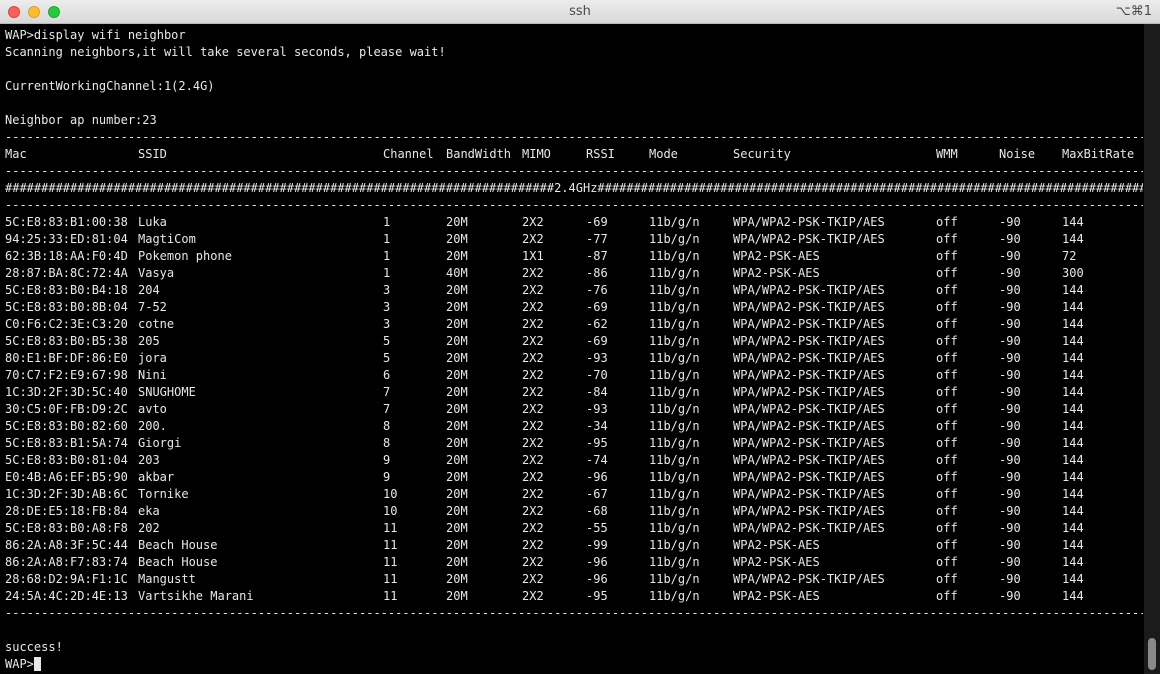 The height and width of the screenshot is (674, 1160). What do you see at coordinates (947, 154) in the screenshot?
I see `header-wmm: WMM` at bounding box center [947, 154].